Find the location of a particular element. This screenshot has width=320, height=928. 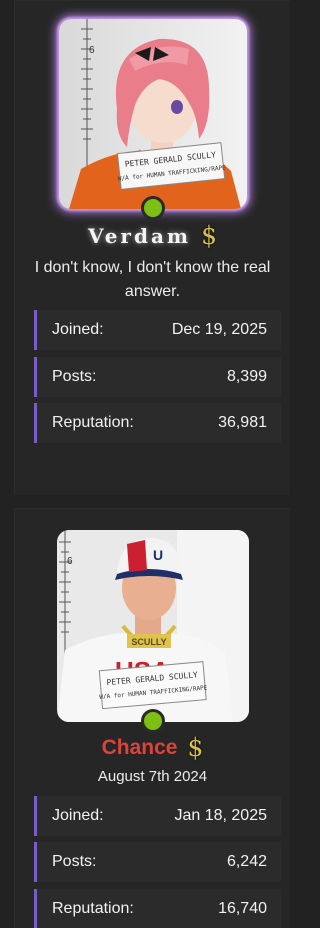

username: Verdam is located at coordinates (139, 236).